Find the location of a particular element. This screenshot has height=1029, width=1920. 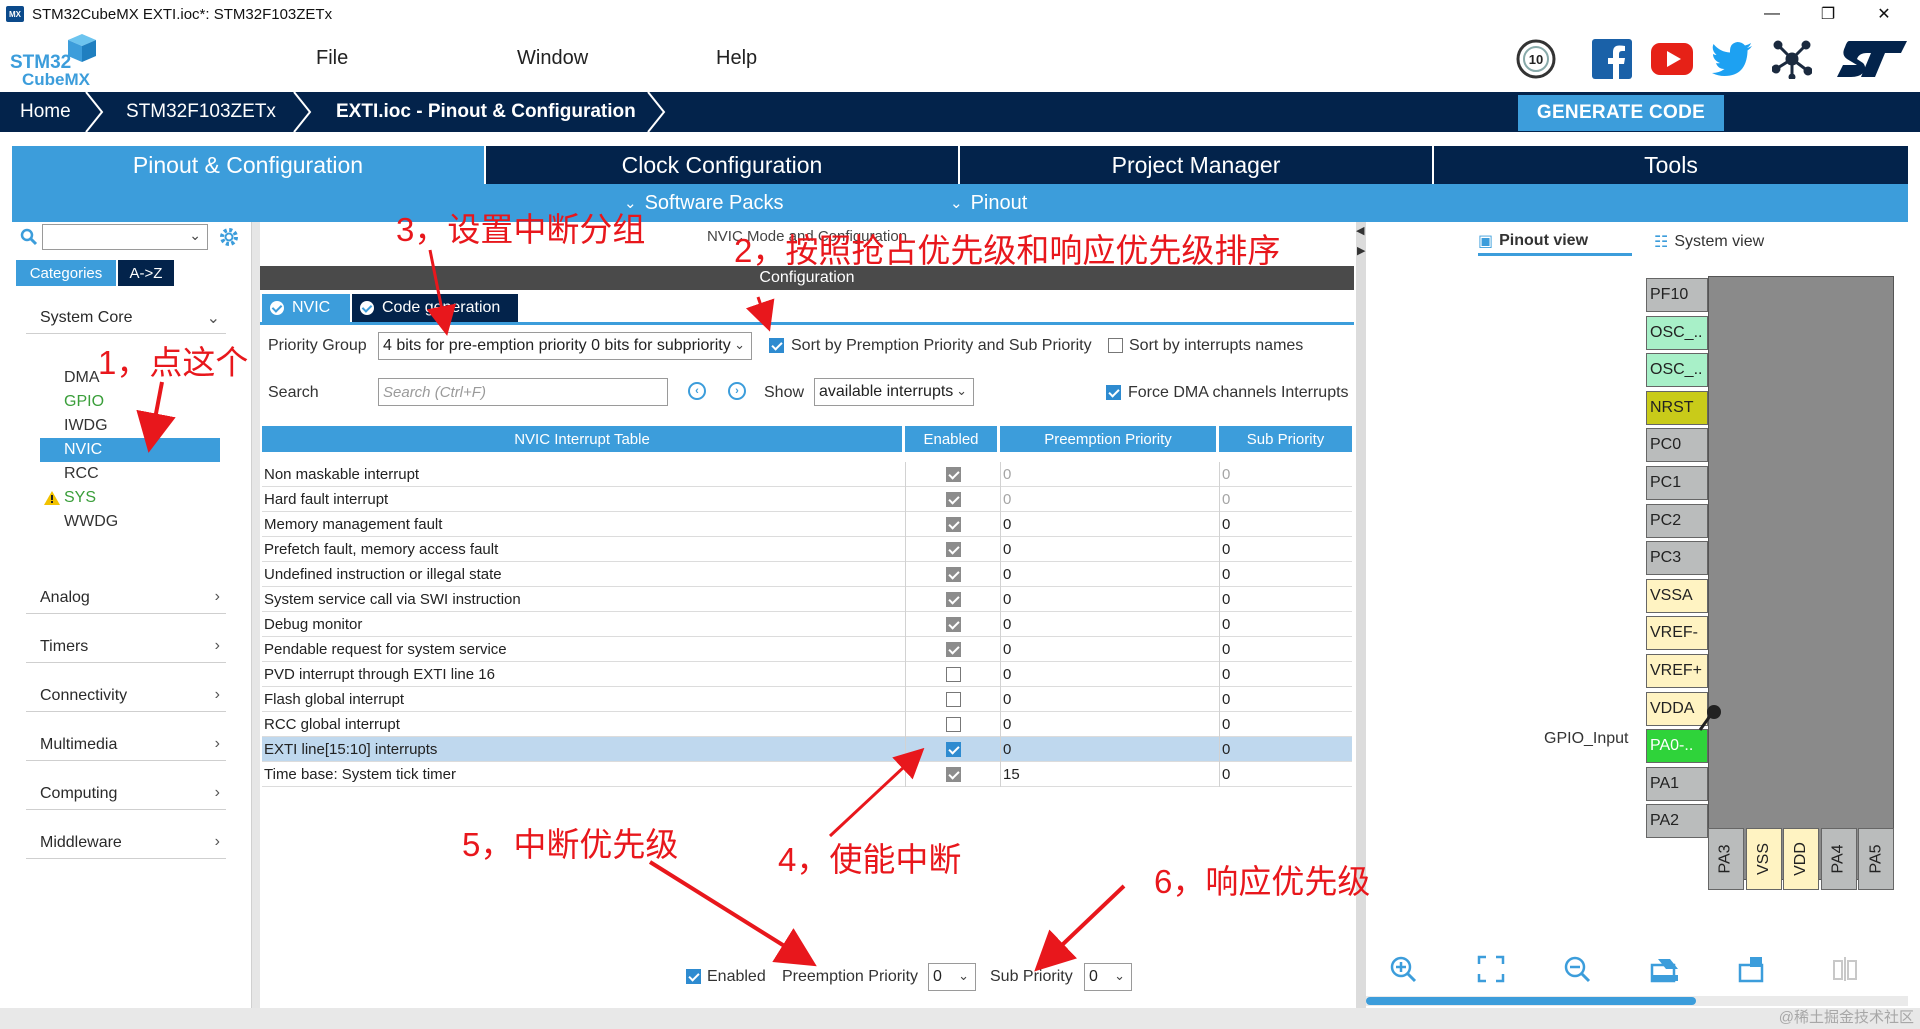

group-multimedia: Multimedia › is located at coordinates (126, 745).